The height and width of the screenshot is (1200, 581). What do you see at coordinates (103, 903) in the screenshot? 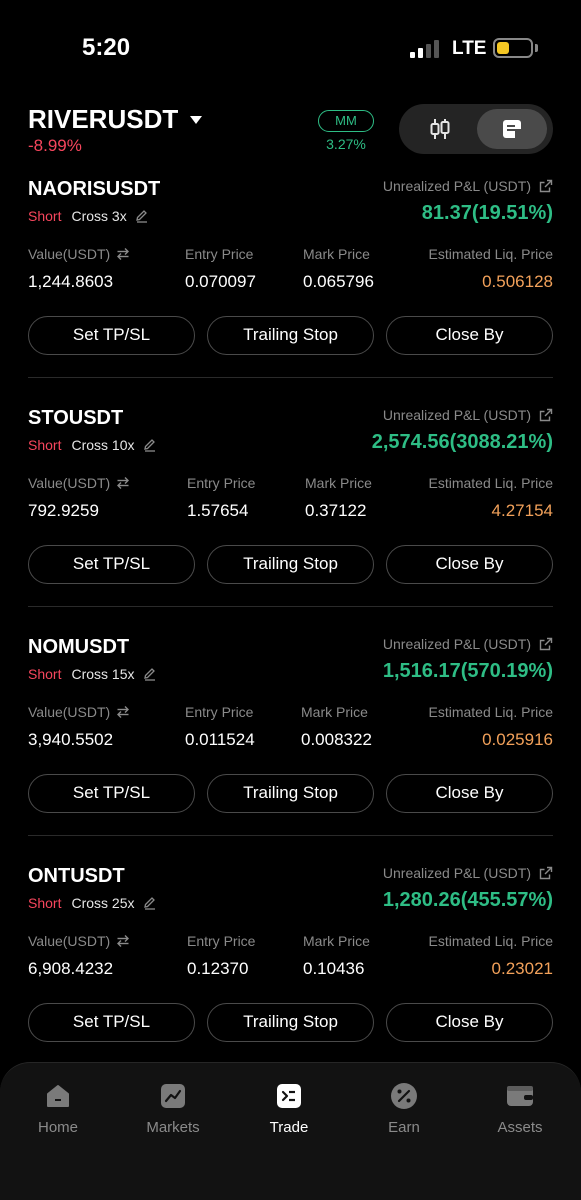
I see `leverage-tag: Cross 25x` at bounding box center [103, 903].